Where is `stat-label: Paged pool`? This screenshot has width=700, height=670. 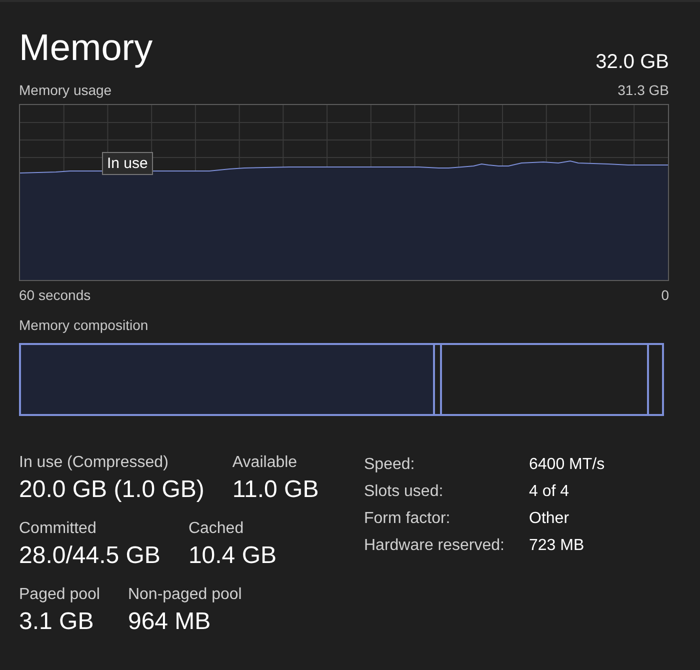
stat-label: Paged pool is located at coordinates (59, 595).